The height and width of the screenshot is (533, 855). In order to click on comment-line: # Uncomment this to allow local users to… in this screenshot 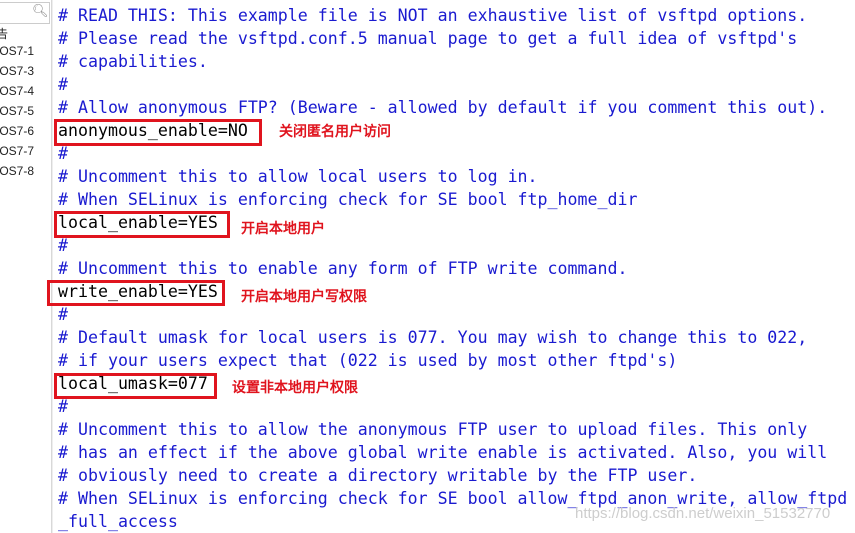, I will do `click(298, 176)`.